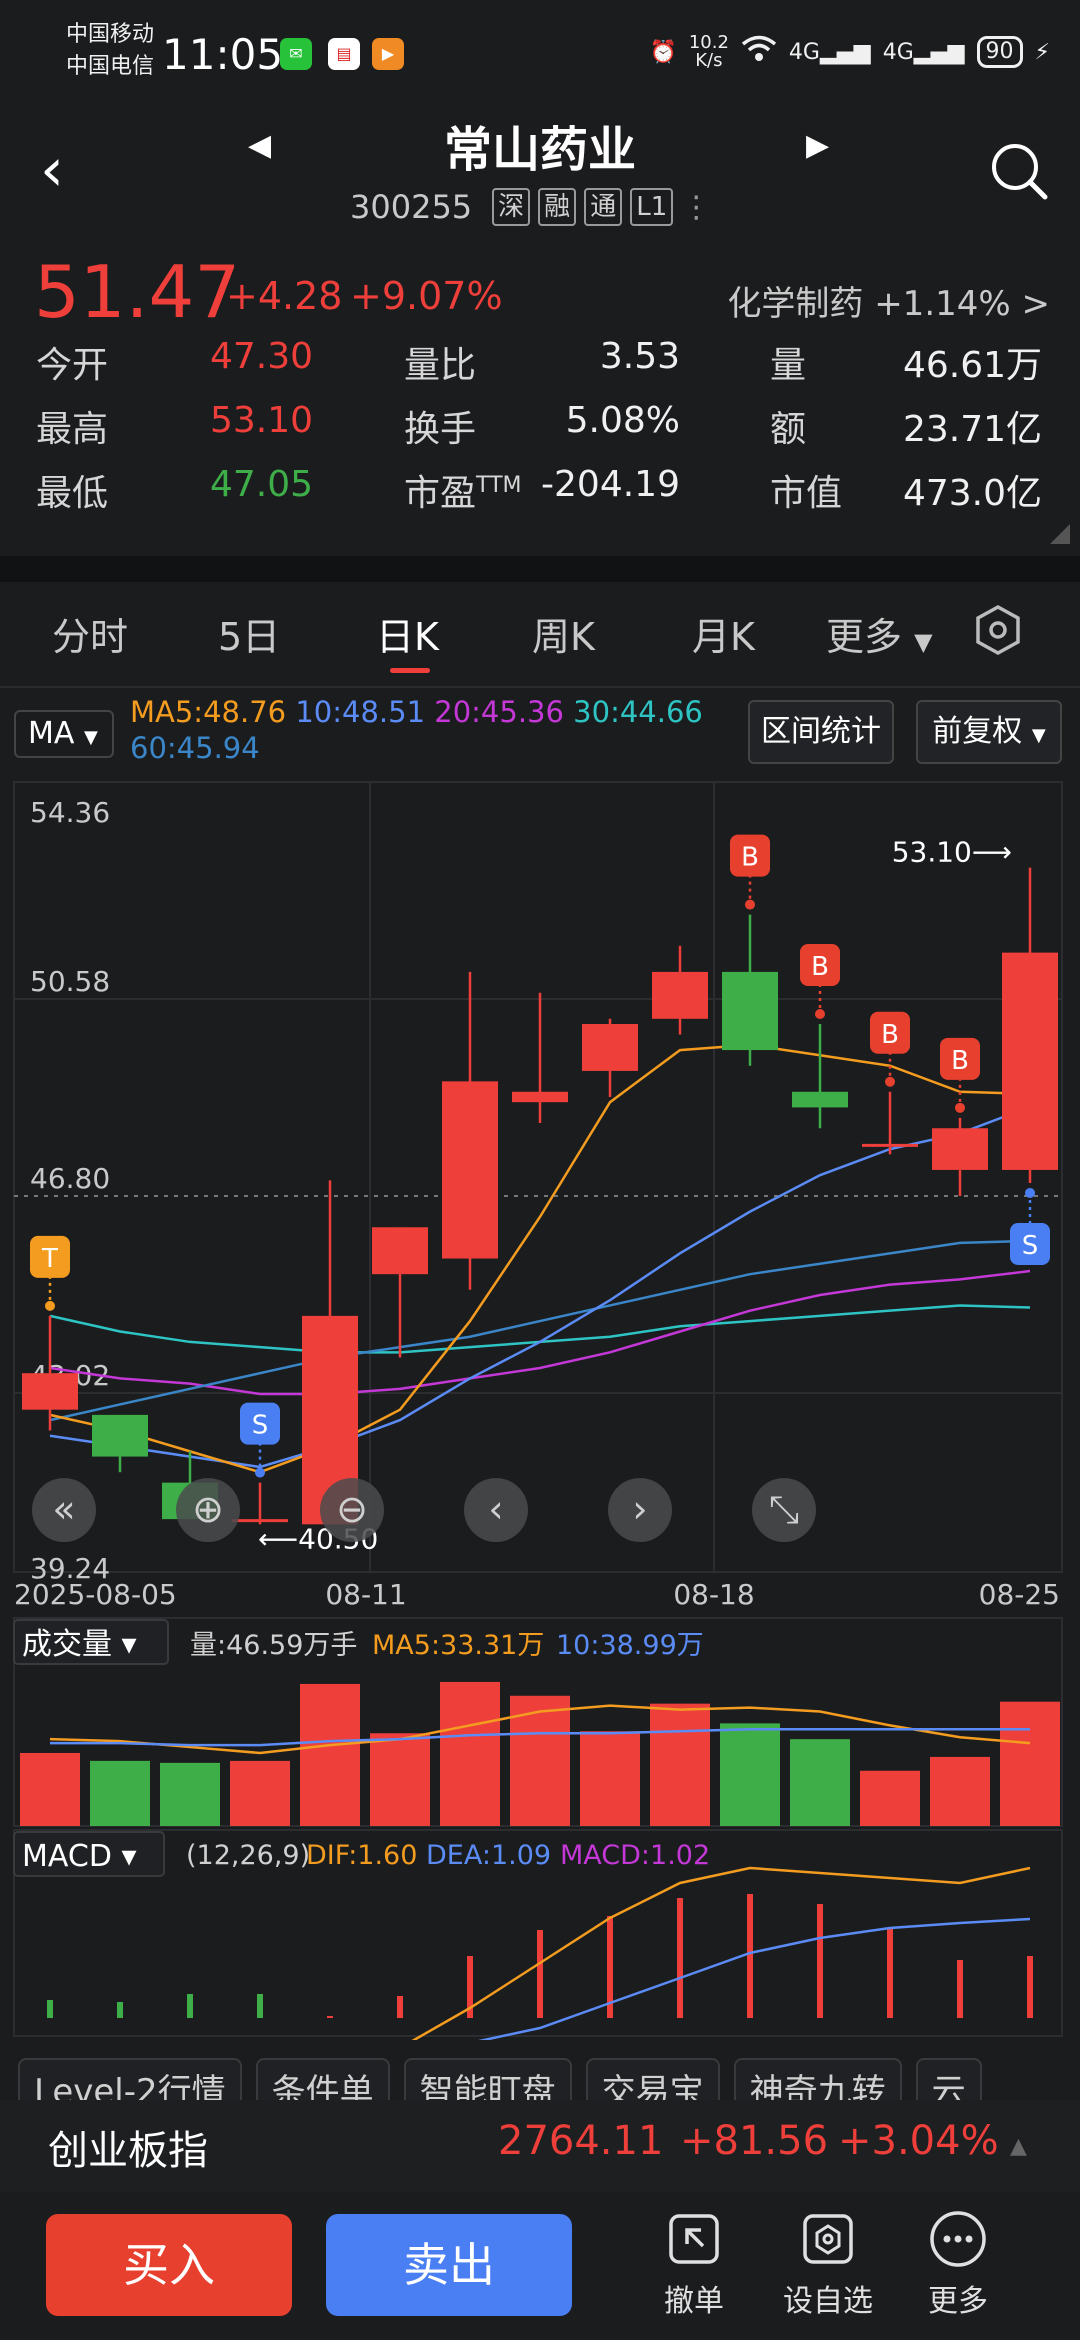  I want to click on expand-corner-icon, so click(1060, 534).